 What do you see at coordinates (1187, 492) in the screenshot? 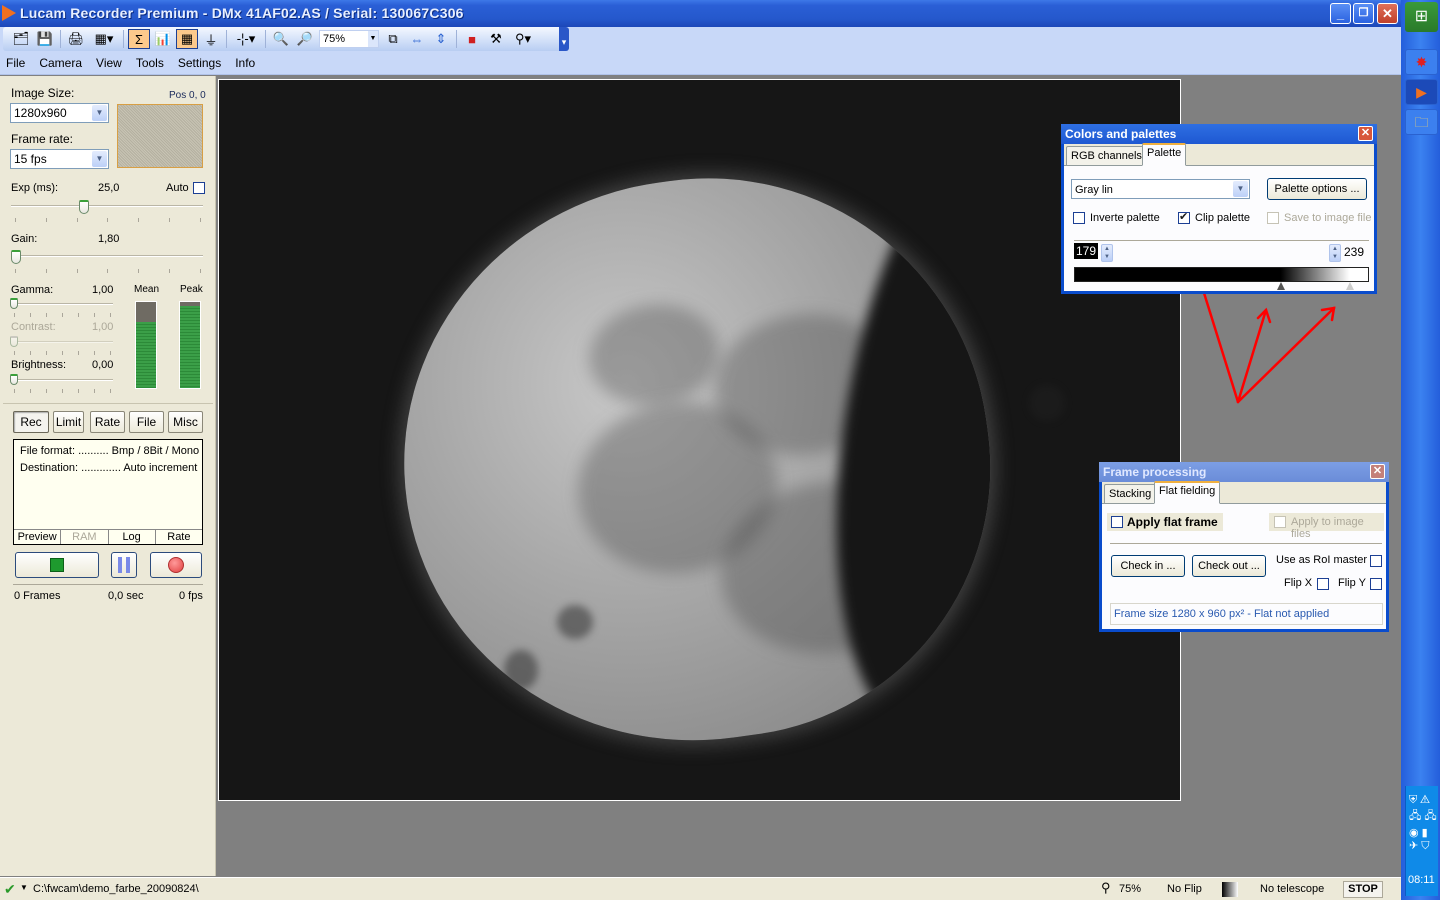
I see `tab-flat-fielding: Flat fielding` at bounding box center [1187, 492].